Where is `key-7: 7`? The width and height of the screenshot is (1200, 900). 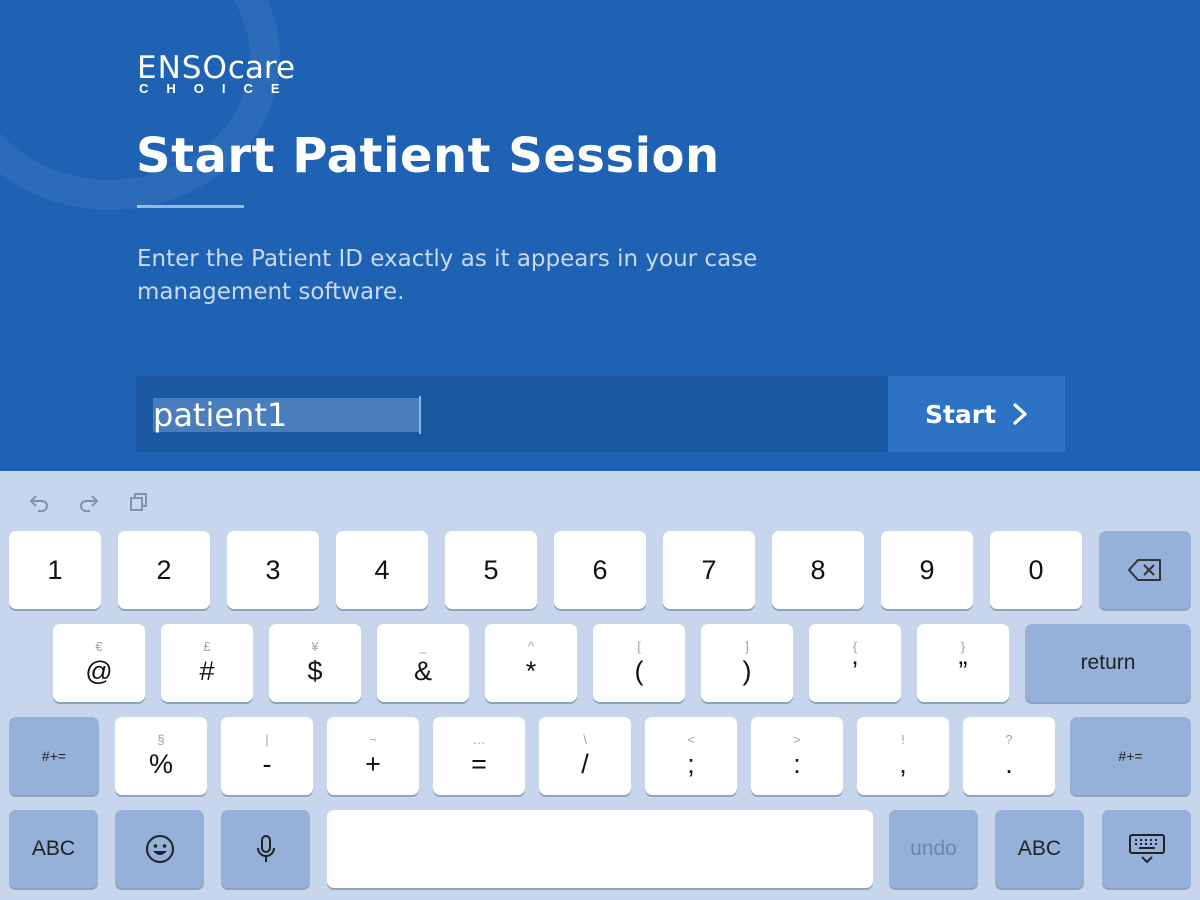
key-7: 7 is located at coordinates (709, 570).